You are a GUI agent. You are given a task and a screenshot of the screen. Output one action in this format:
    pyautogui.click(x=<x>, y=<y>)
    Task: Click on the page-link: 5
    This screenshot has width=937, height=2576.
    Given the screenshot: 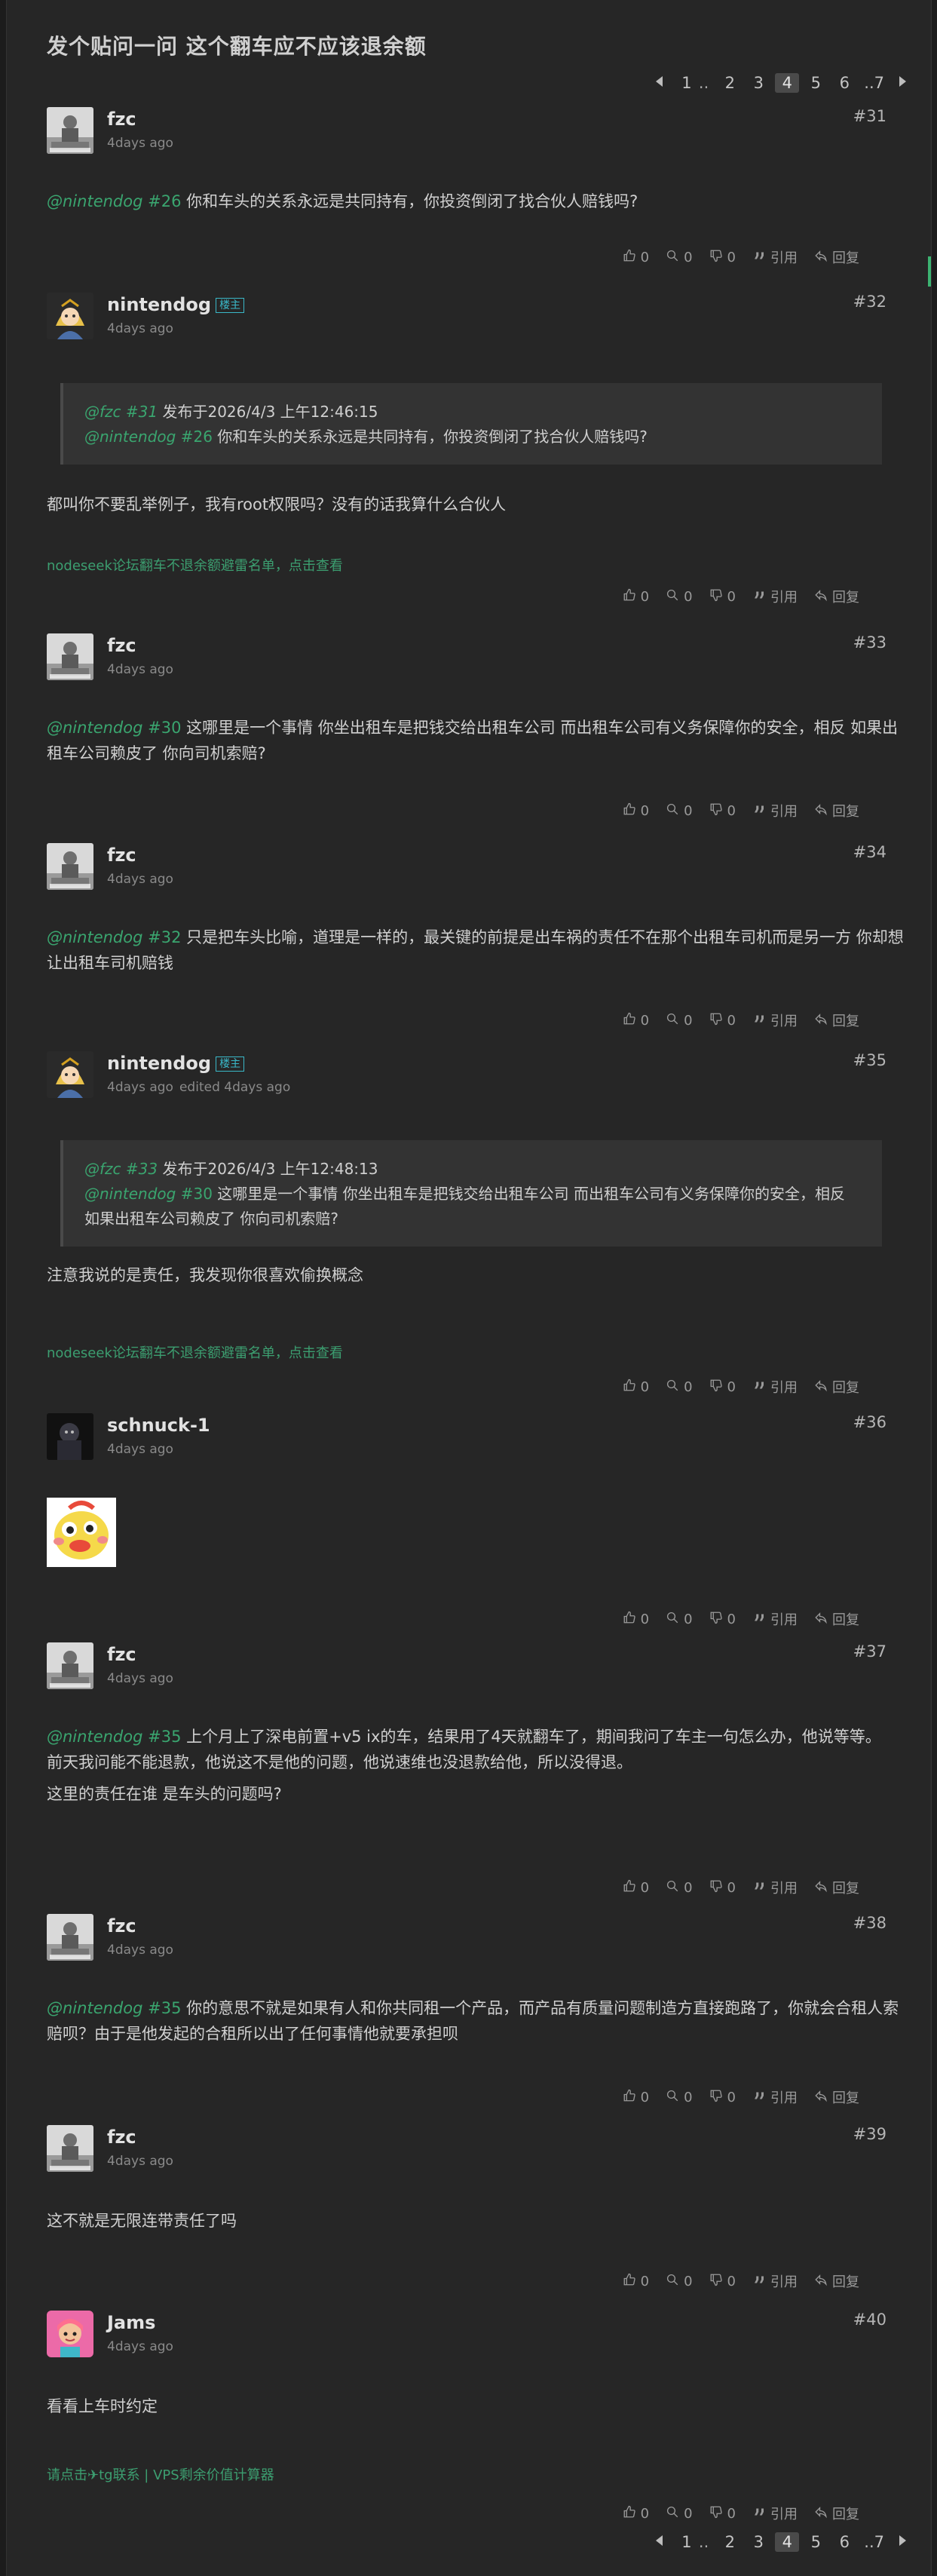 What is the action you would take?
    pyautogui.click(x=816, y=83)
    